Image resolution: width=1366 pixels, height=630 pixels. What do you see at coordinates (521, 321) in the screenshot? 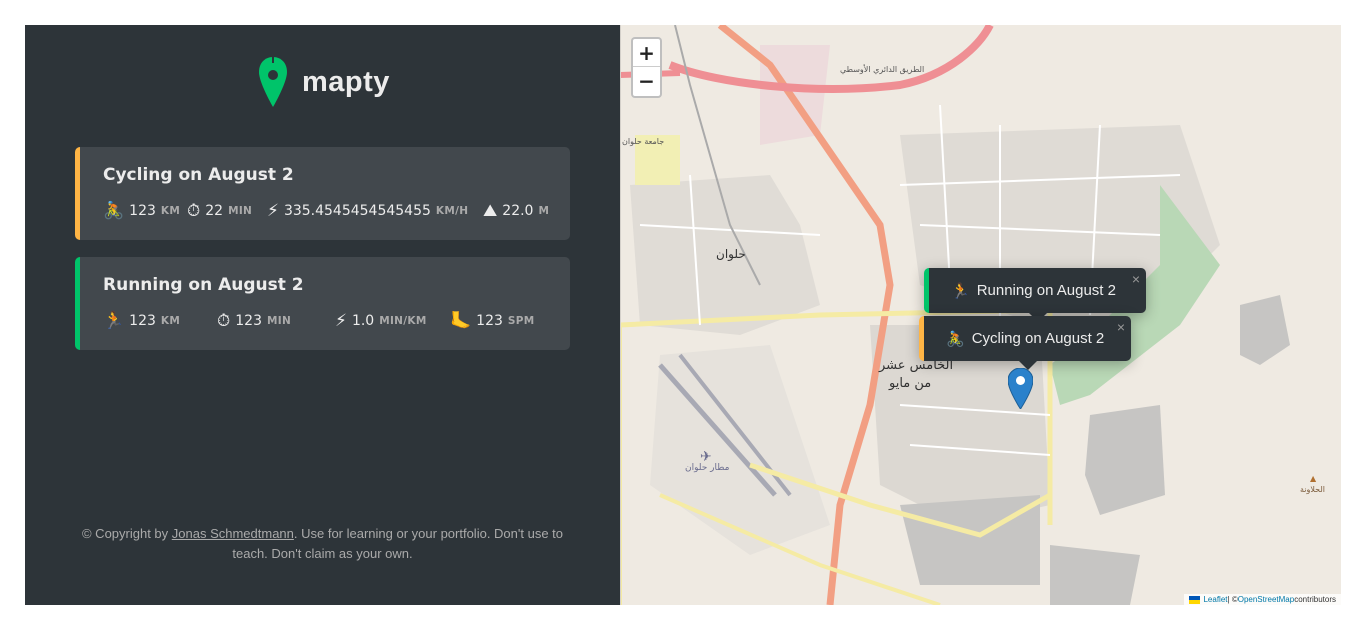
I see `detail-unit: SPM` at bounding box center [521, 321].